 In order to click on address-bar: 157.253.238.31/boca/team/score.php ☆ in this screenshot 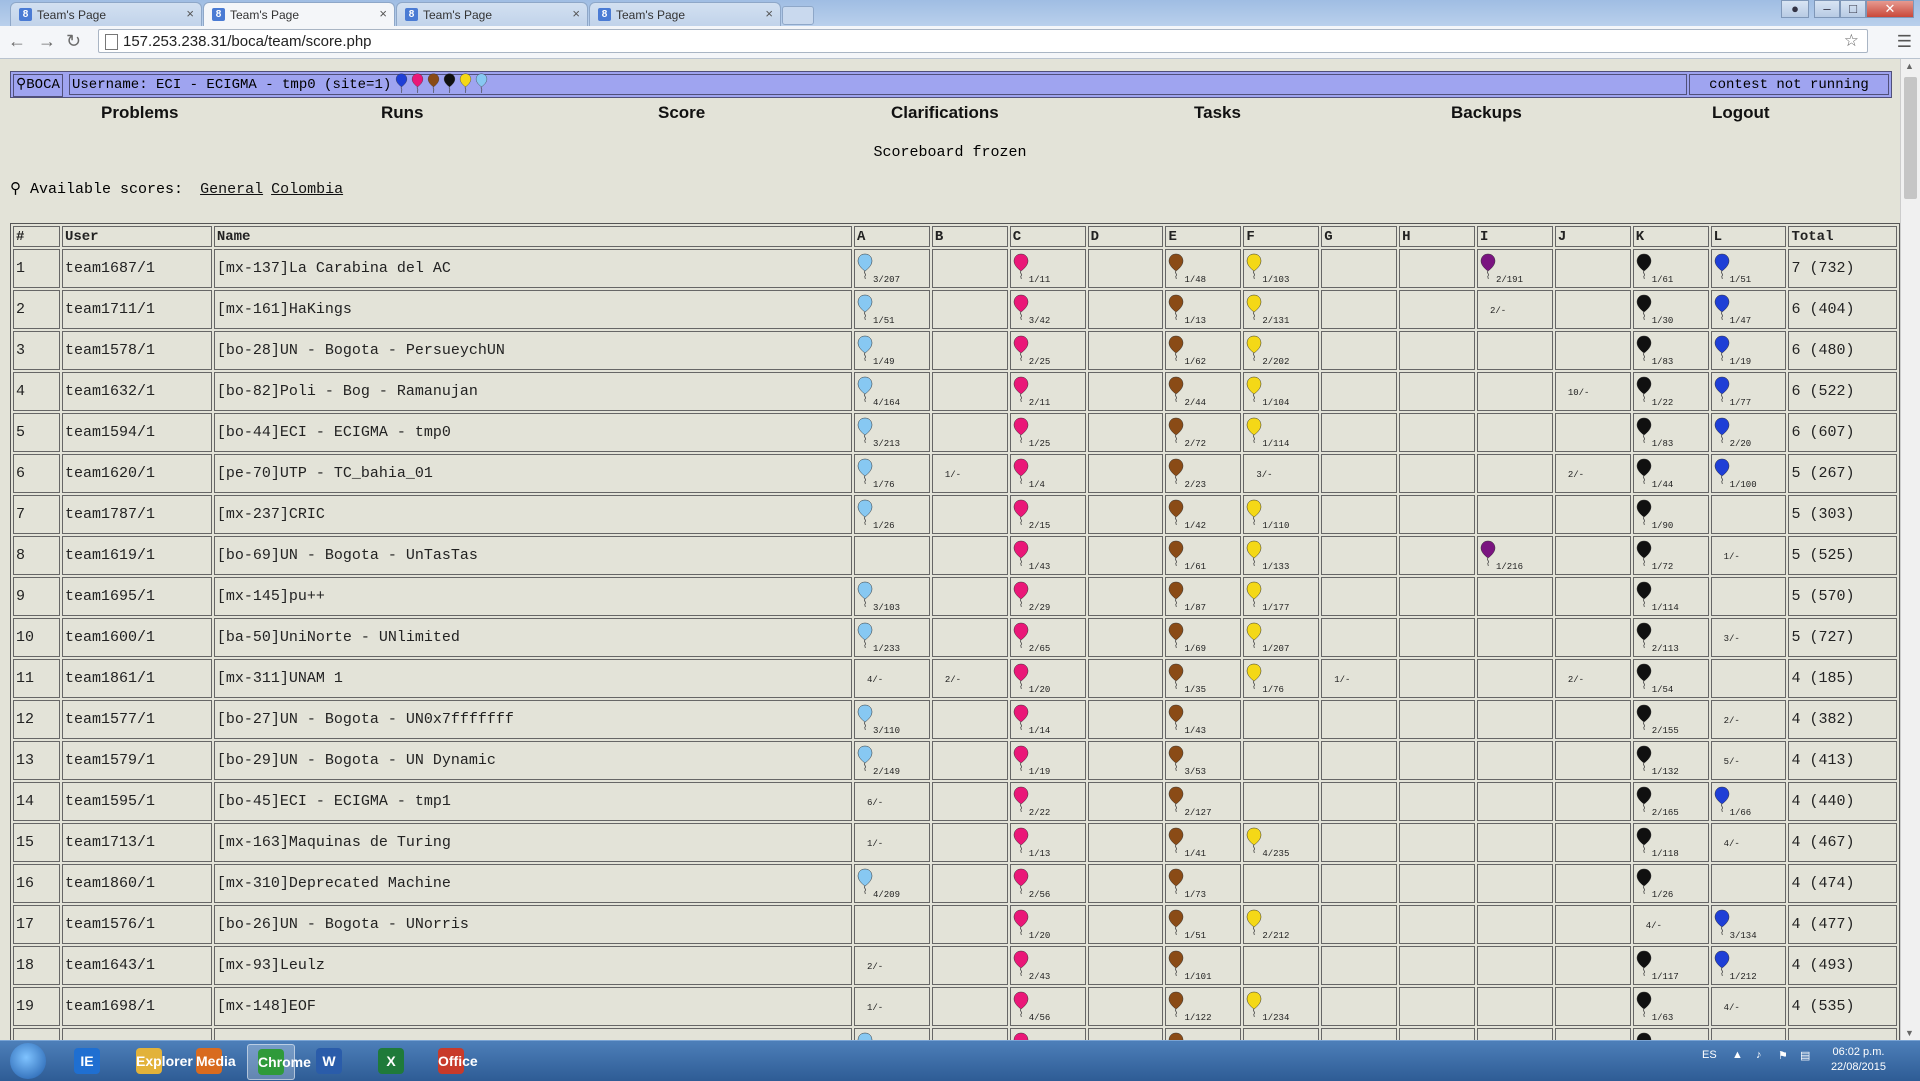, I will do `click(983, 41)`.